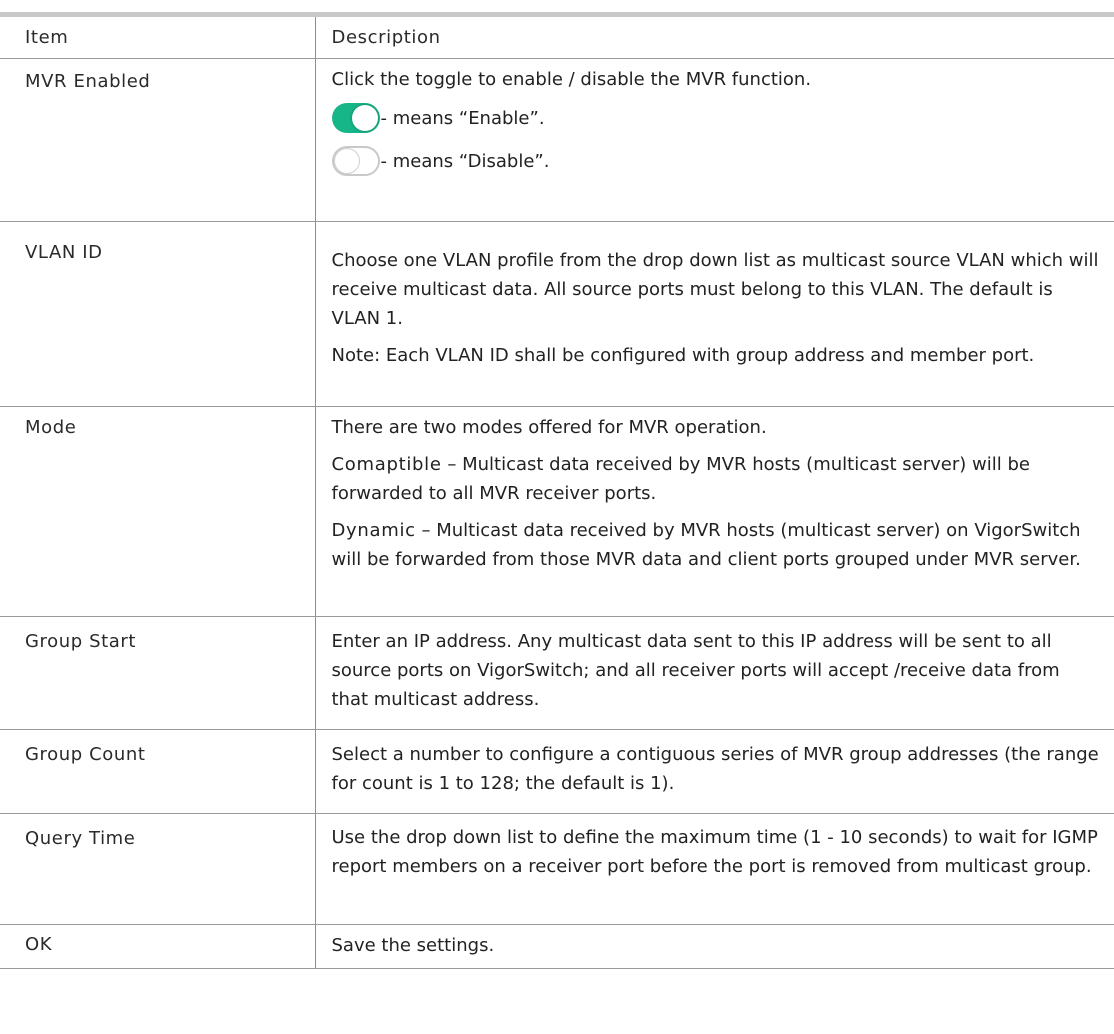 Image resolution: width=1114 pixels, height=1034 pixels. Describe the element at coordinates (80, 838) in the screenshot. I see `row-item: Query Time` at that location.